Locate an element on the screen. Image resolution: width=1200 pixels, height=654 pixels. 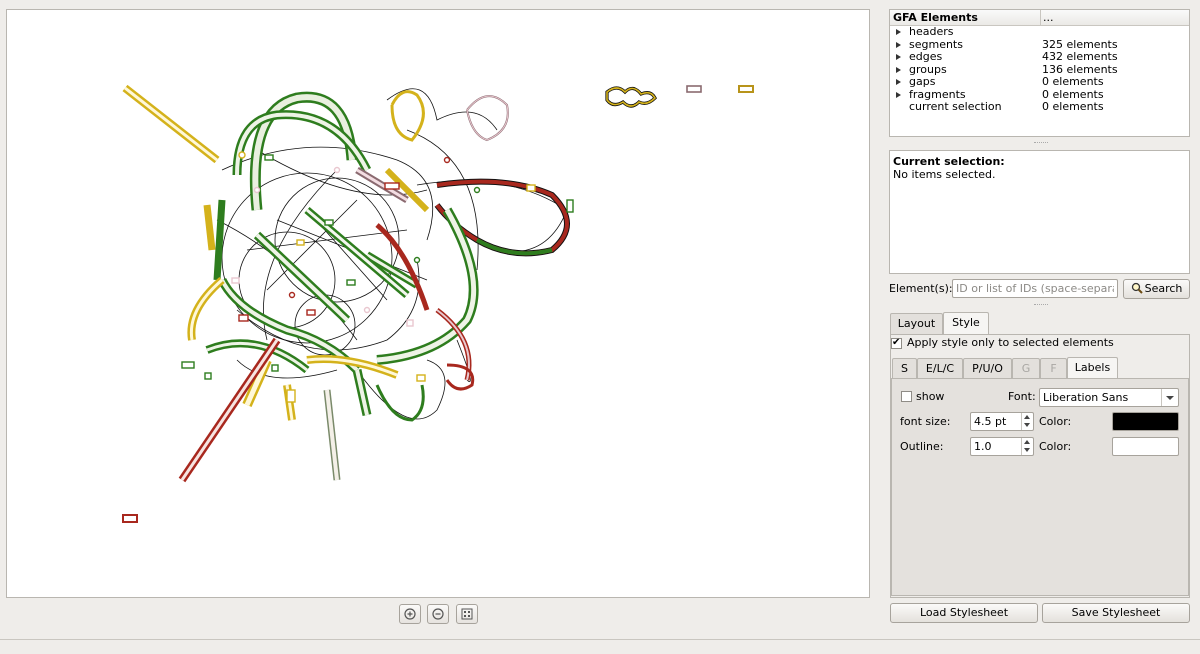
tree-row-count: 432 elements is located at coordinates (1080, 56).